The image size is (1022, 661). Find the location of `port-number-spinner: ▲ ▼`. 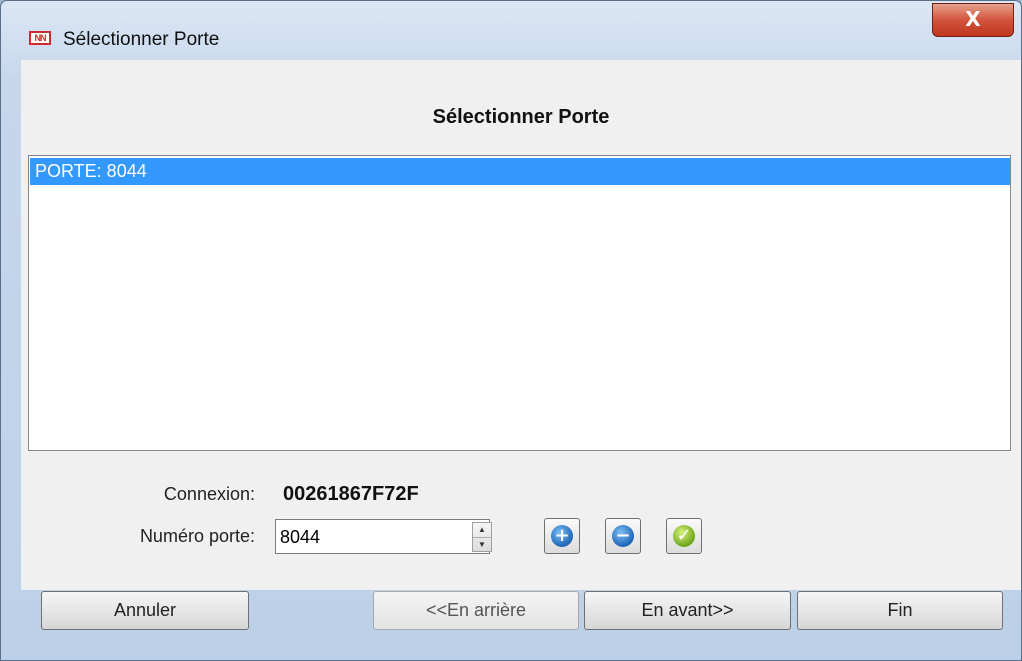

port-number-spinner: ▲ ▼ is located at coordinates (482, 537).